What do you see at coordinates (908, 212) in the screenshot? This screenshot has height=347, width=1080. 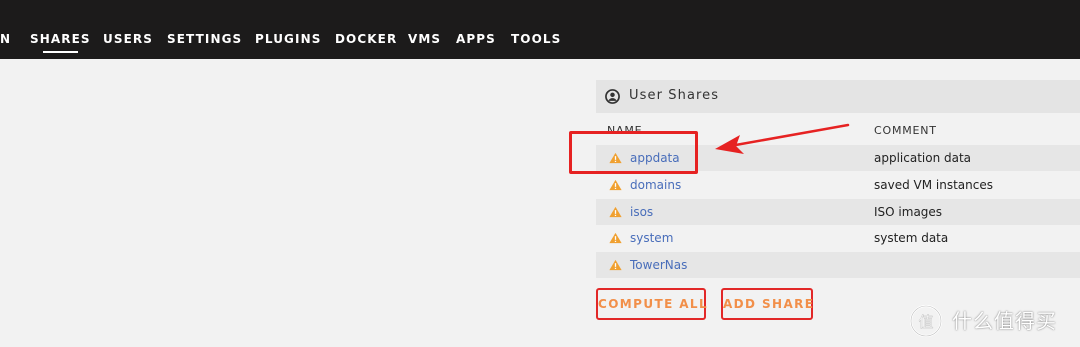 I see `share-comment: ISO images` at bounding box center [908, 212].